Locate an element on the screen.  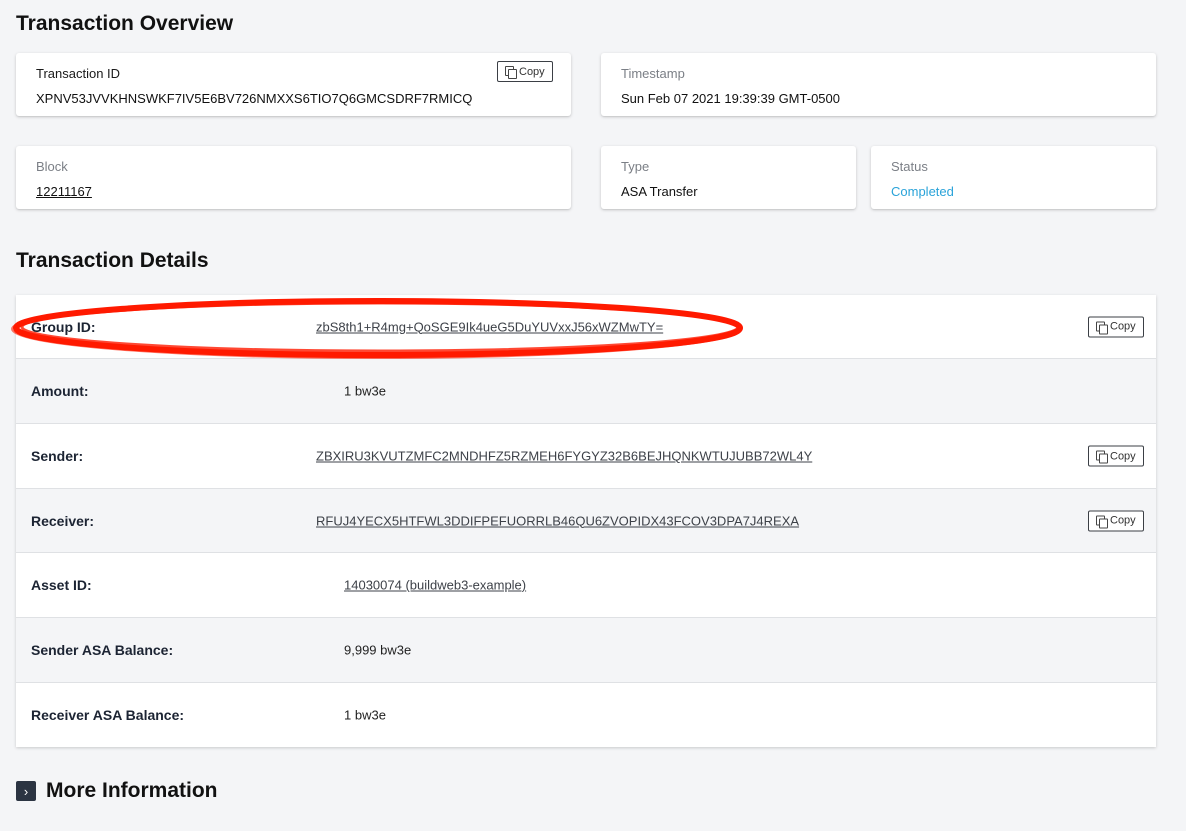
detail-label: Sender: is located at coordinates (57, 456).